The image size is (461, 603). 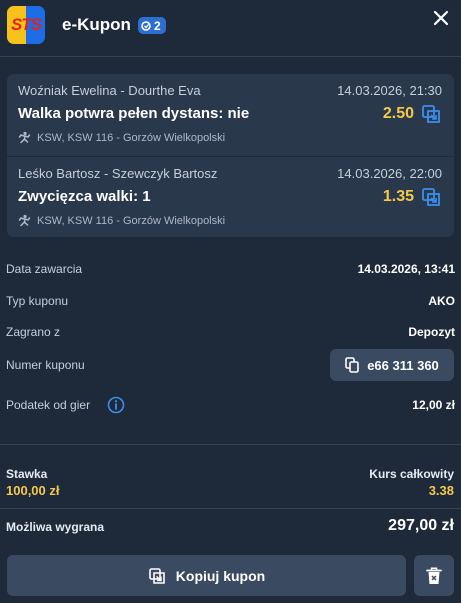 I want to click on info-icon, so click(x=116, y=405).